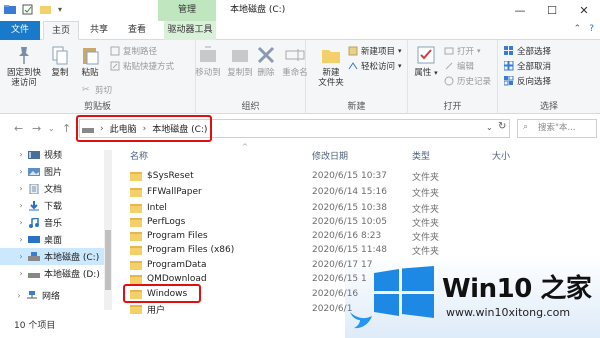  I want to click on invert-selection-button: 反向选择, so click(527, 81).